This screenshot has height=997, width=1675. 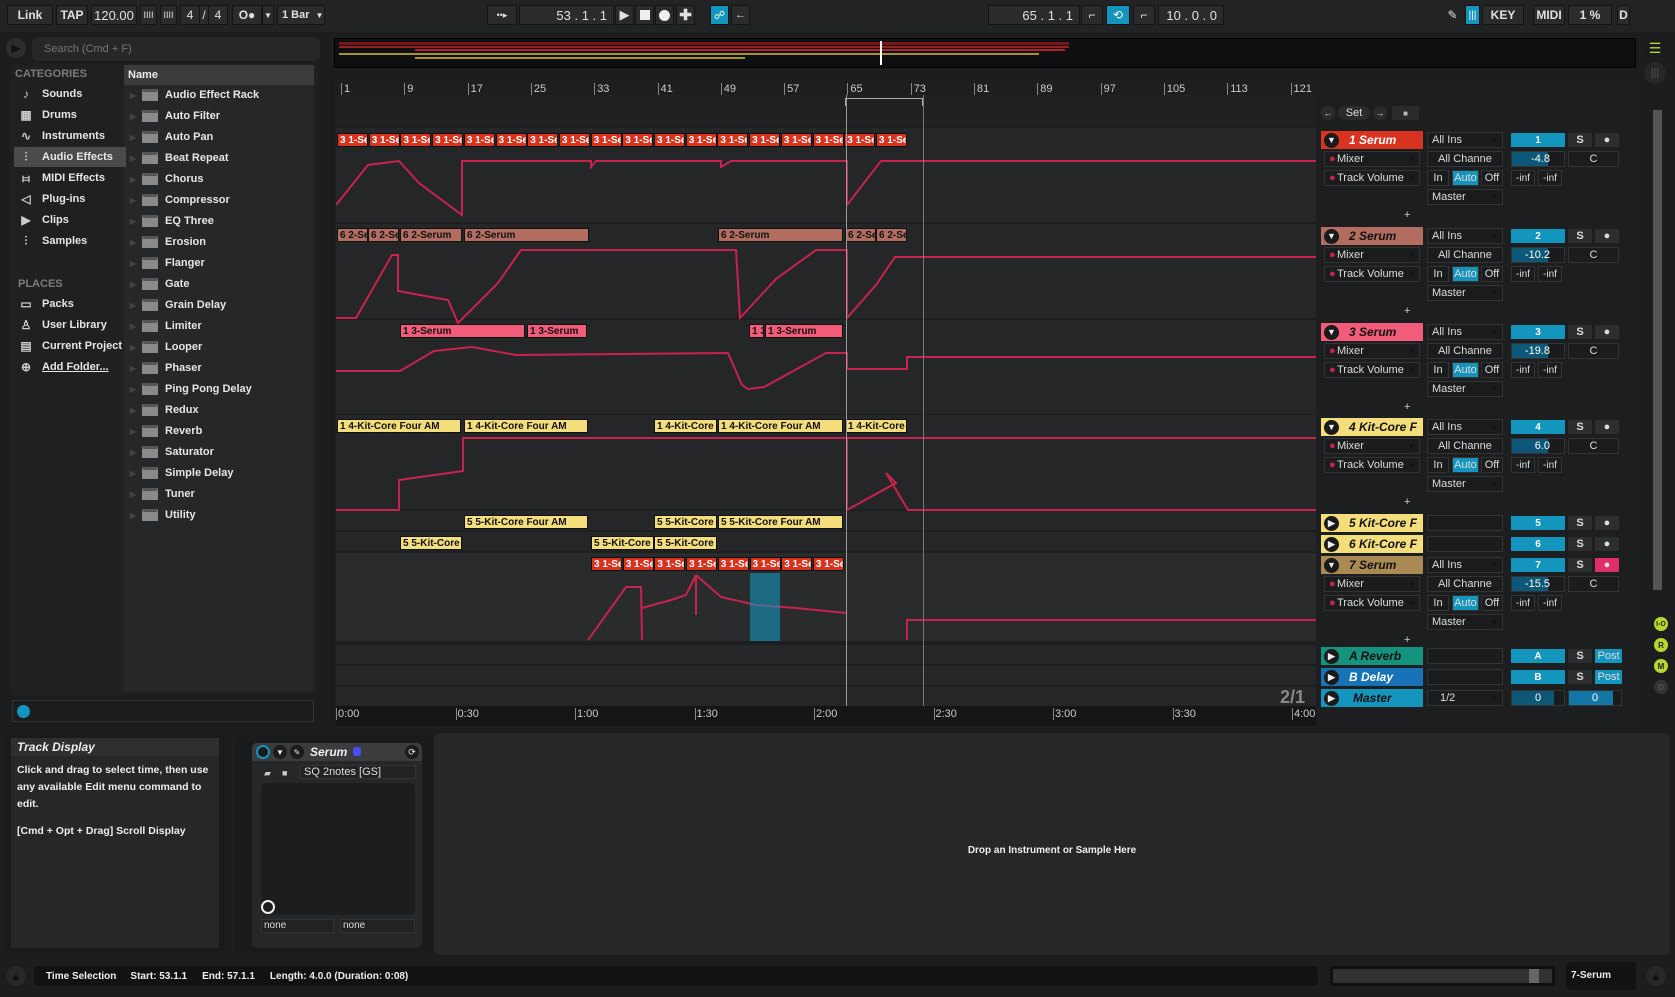 I want to click on time-marker: 0:00, so click(x=347, y=714).